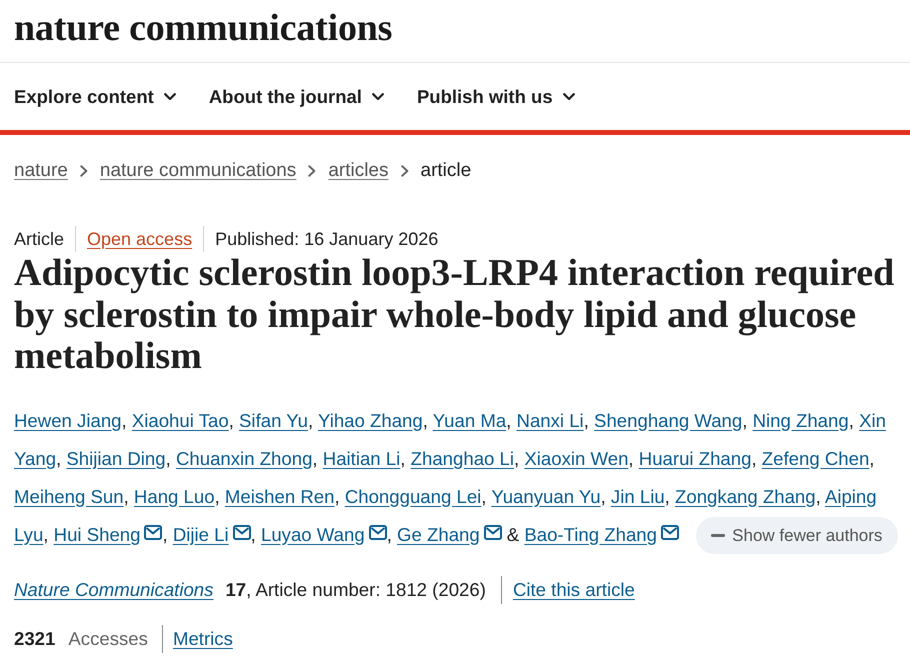 This screenshot has height=669, width=910. What do you see at coordinates (244, 458) in the screenshot?
I see `author-link: Chuanxin Zhong` at bounding box center [244, 458].